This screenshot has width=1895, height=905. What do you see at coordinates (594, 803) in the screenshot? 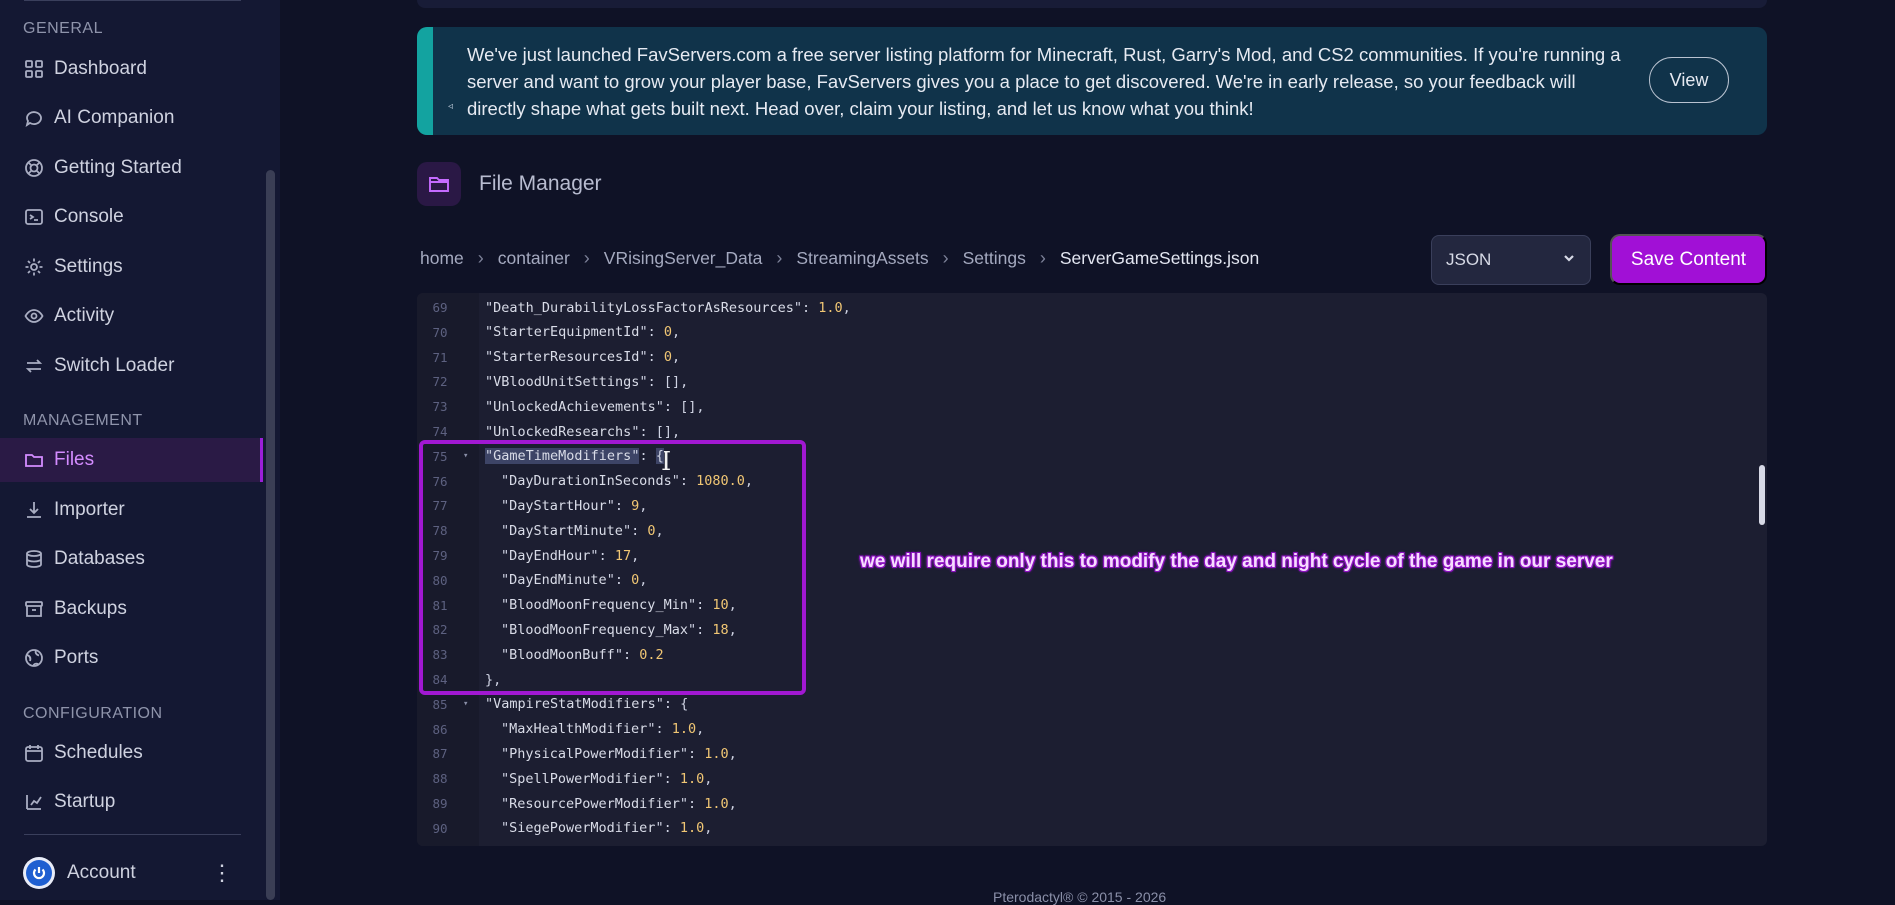
I see `json-key: ResourcePowerModifier` at bounding box center [594, 803].